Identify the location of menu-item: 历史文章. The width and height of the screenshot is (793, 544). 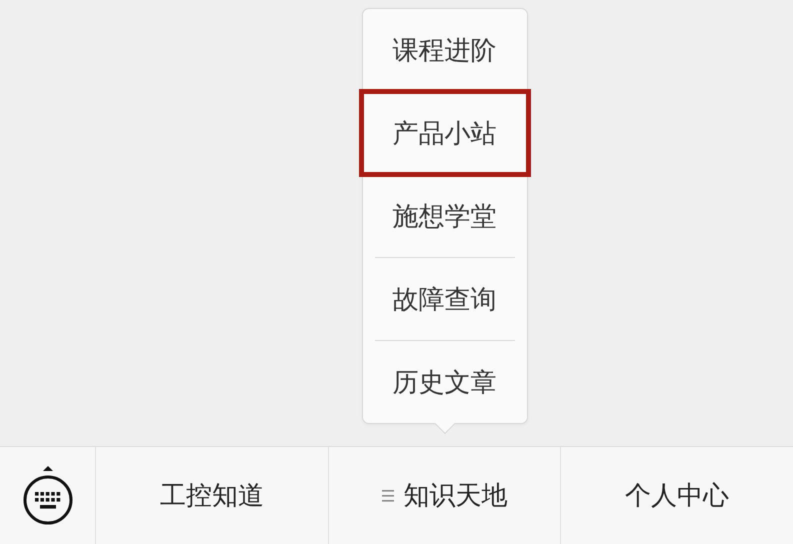
(444, 382).